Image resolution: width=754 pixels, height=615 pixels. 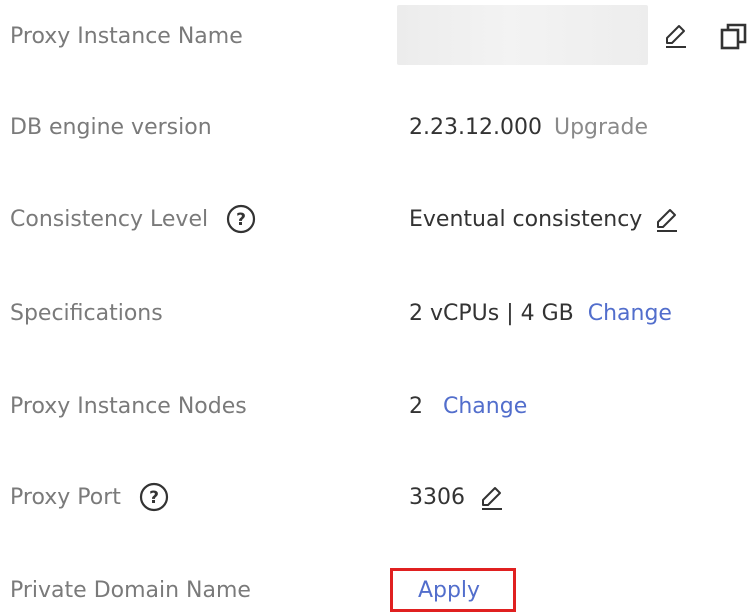 I want to click on proxy-instance-nodes-label: Proxy Instance Nodes, so click(x=128, y=406).